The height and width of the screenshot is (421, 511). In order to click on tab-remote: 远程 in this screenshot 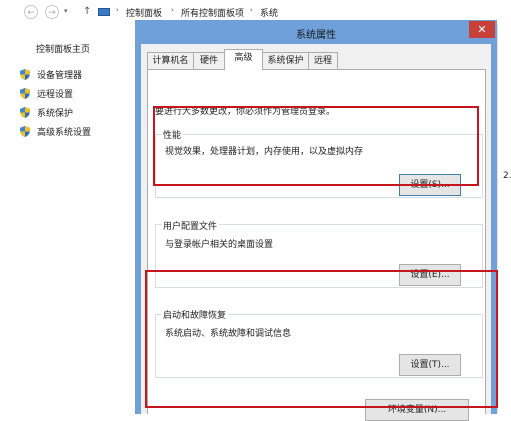, I will do `click(323, 60)`.